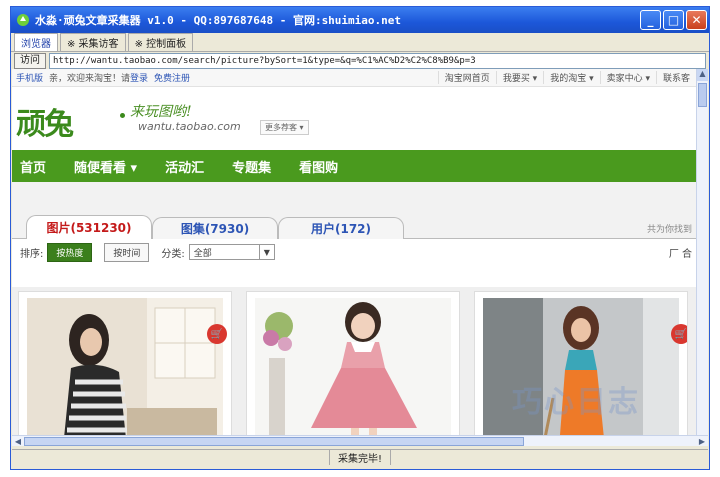  I want to click on main-nav-shop: 看图购, so click(318, 166).